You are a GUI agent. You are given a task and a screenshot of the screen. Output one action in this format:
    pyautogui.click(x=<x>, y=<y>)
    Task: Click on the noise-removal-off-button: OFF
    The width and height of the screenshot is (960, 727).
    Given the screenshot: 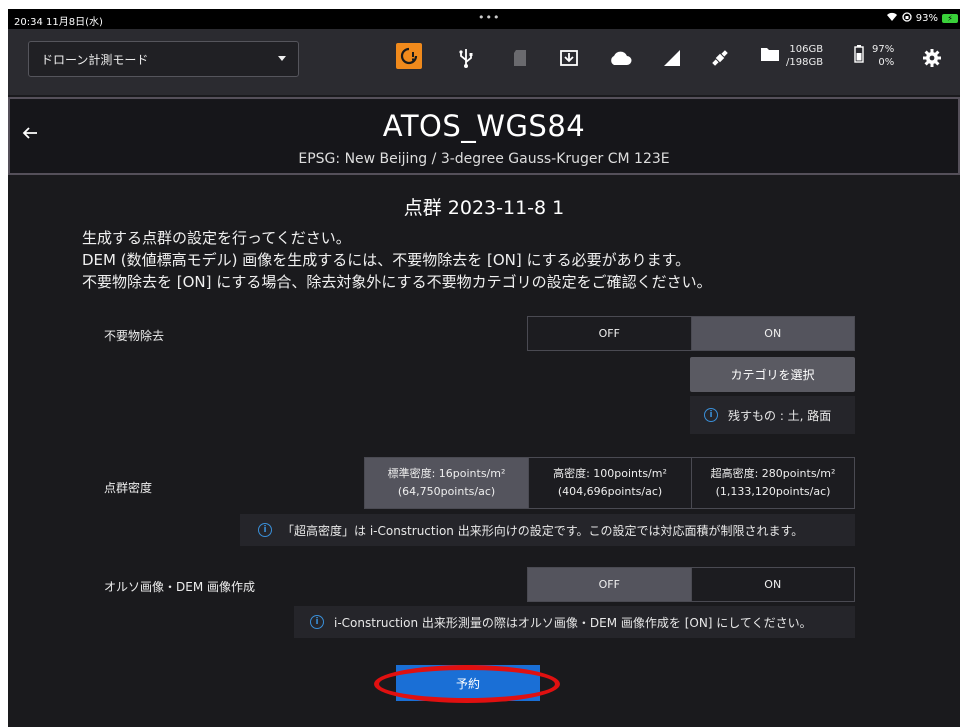 What is the action you would take?
    pyautogui.click(x=609, y=333)
    